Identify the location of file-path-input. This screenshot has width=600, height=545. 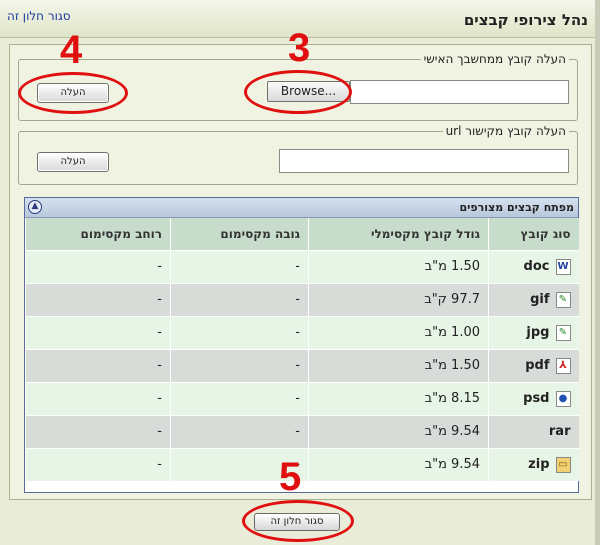
(459, 92).